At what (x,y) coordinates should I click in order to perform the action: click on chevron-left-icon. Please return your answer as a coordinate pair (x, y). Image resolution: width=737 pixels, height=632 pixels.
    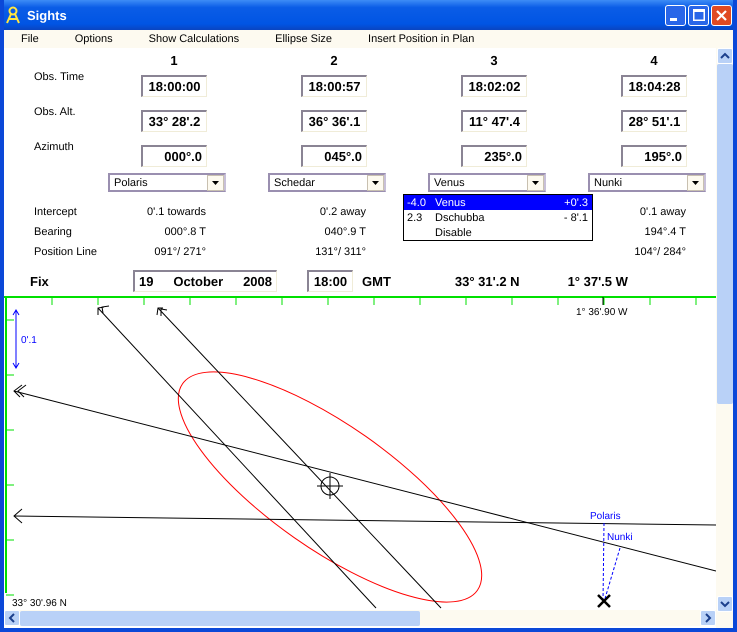
    Looking at the image, I should click on (12, 618).